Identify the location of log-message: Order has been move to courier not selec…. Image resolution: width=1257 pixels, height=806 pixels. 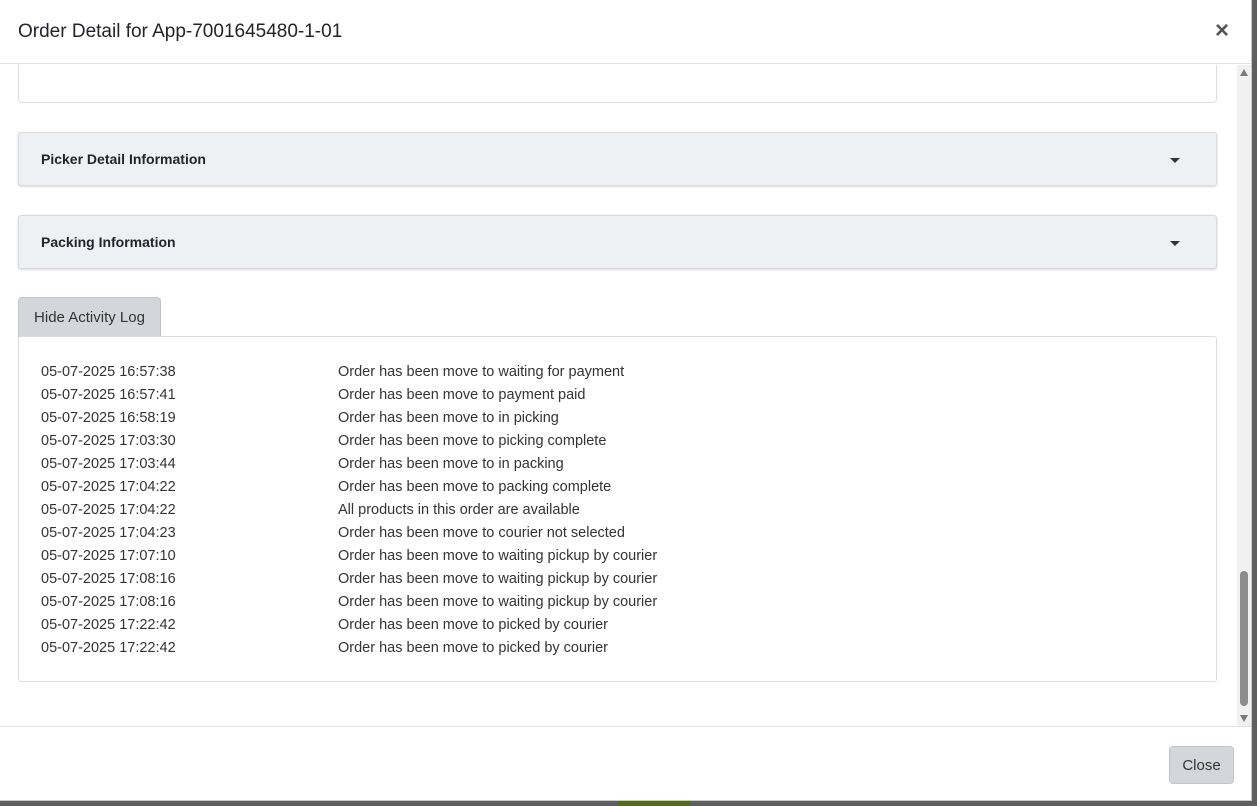
(481, 533).